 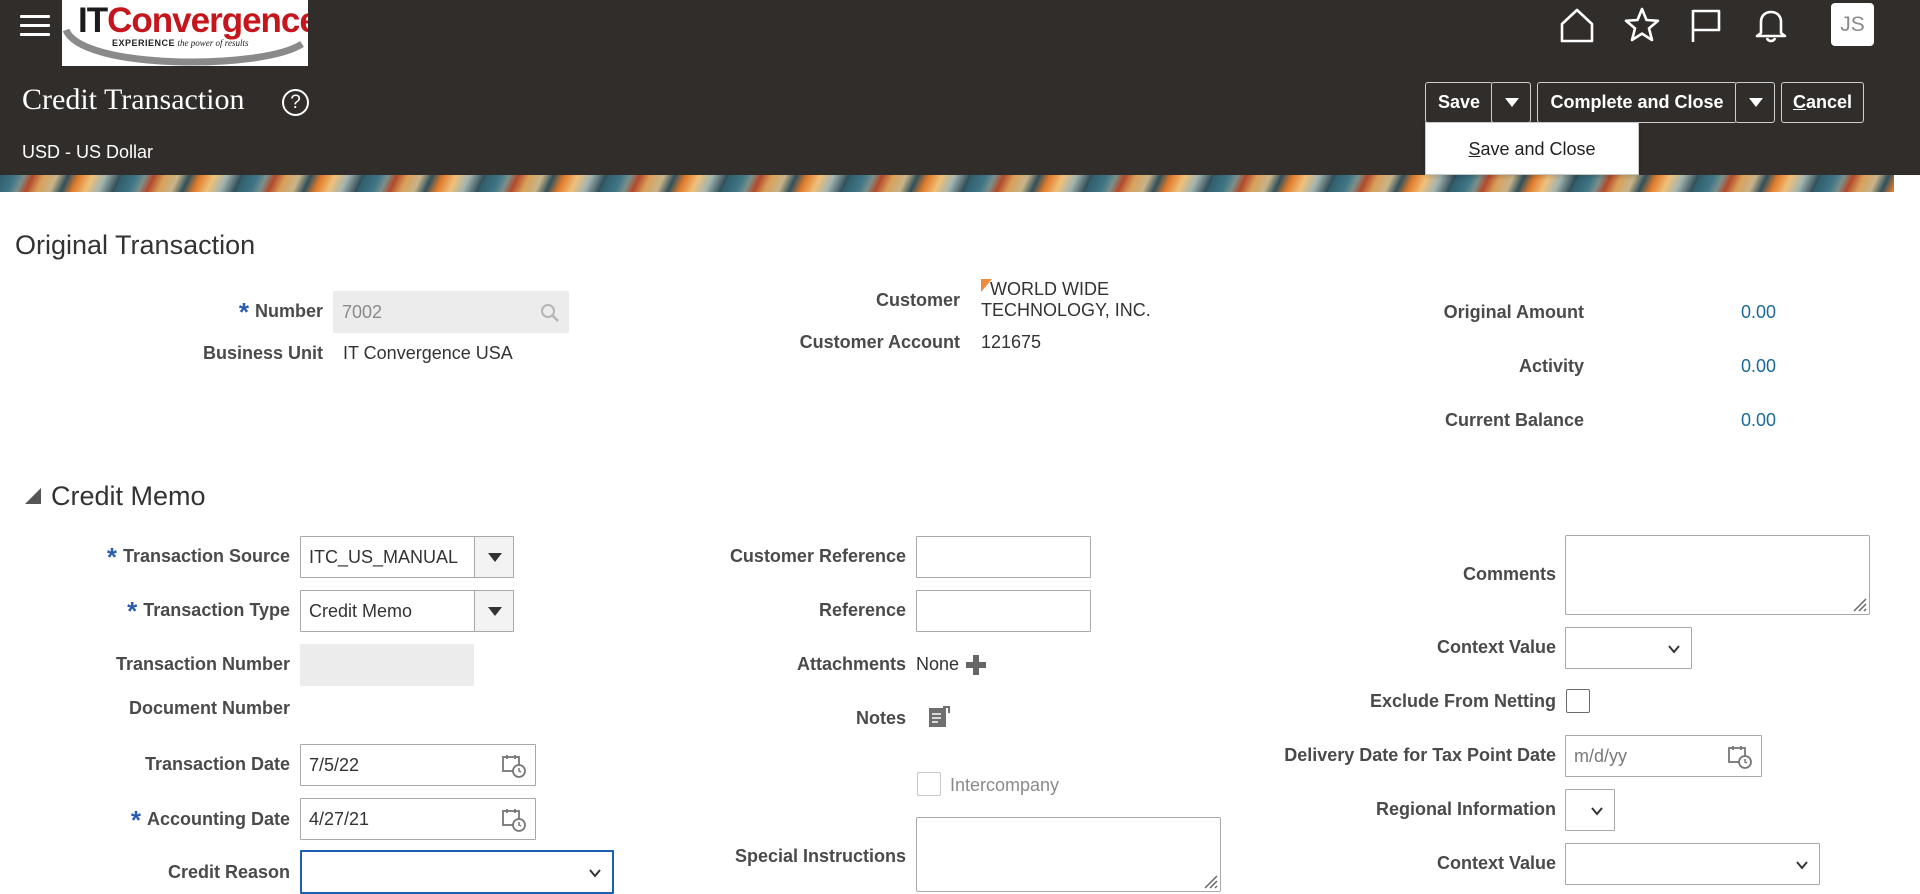 I want to click on transaction-number-field, so click(x=387, y=665).